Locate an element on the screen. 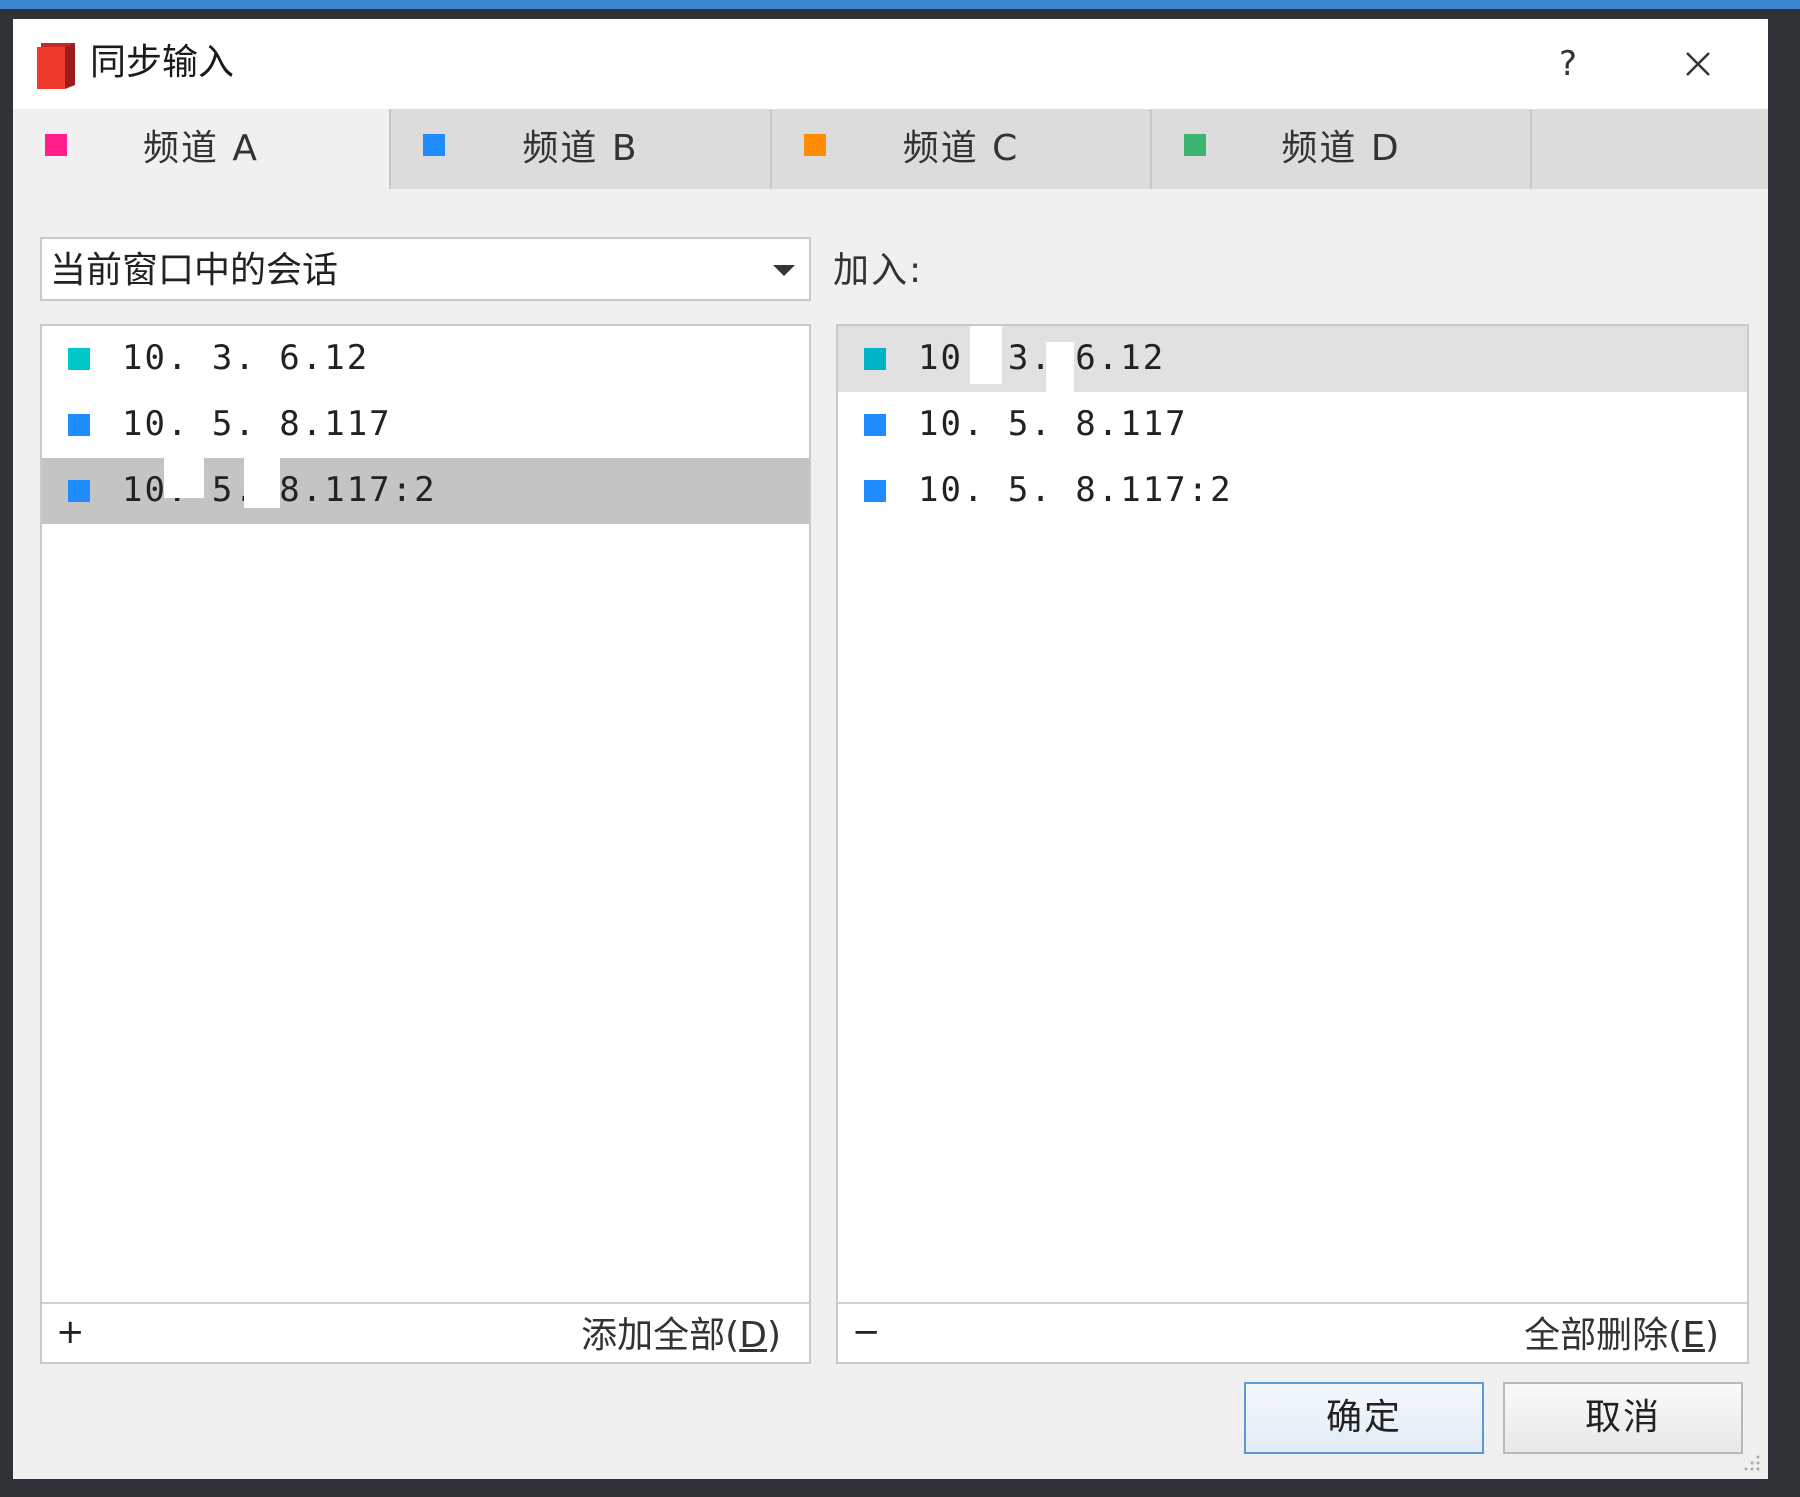 The image size is (1800, 1497). tab-label: 频道 C is located at coordinates (961, 148).